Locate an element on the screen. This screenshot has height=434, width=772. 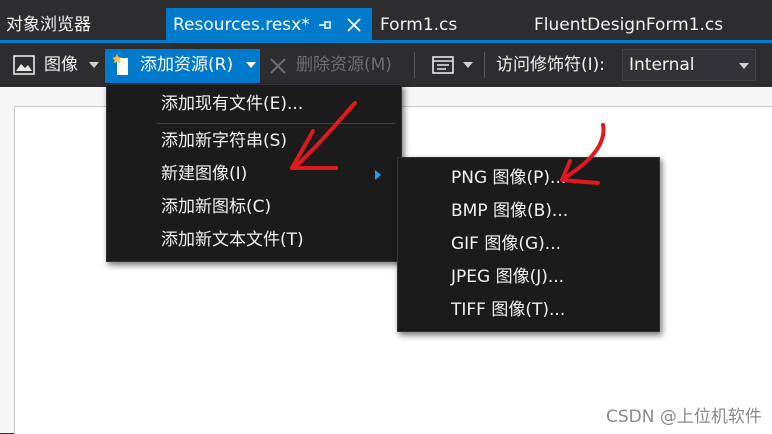
annotation-arrows is located at coordinates (448, 143).